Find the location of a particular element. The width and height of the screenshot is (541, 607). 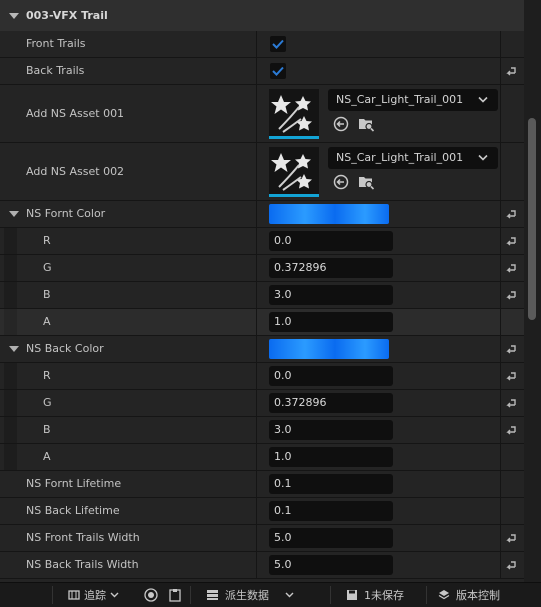

version-control-label: 版本控制 is located at coordinates (478, 595).